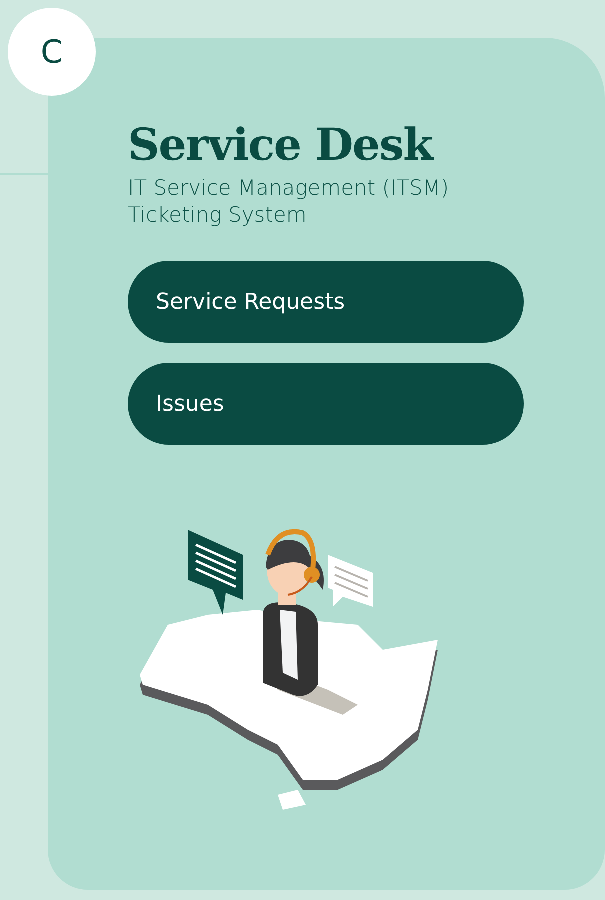 Image resolution: width=605 pixels, height=900 pixels. What do you see at coordinates (52, 52) in the screenshot?
I see `avatar-circle: C` at bounding box center [52, 52].